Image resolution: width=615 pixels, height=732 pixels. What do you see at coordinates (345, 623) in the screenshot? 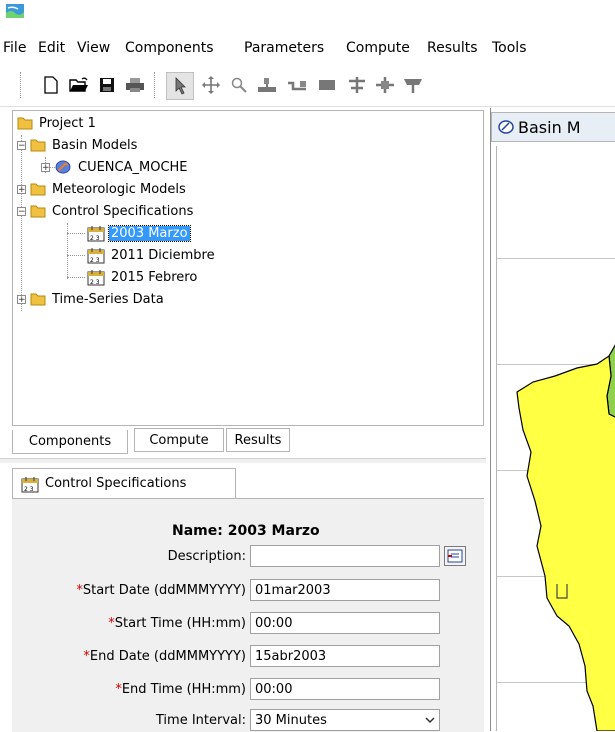
I see `start-time-field` at bounding box center [345, 623].